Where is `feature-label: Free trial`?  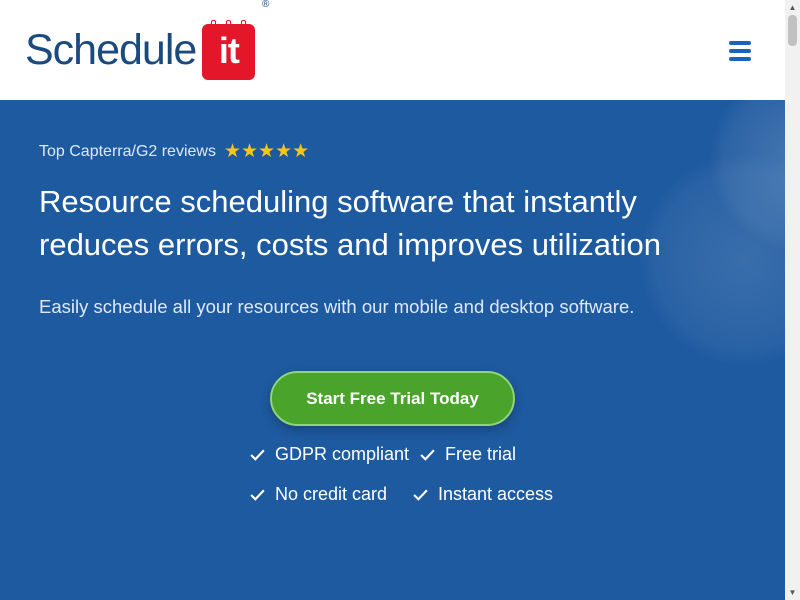 feature-label: Free trial is located at coordinates (481, 454).